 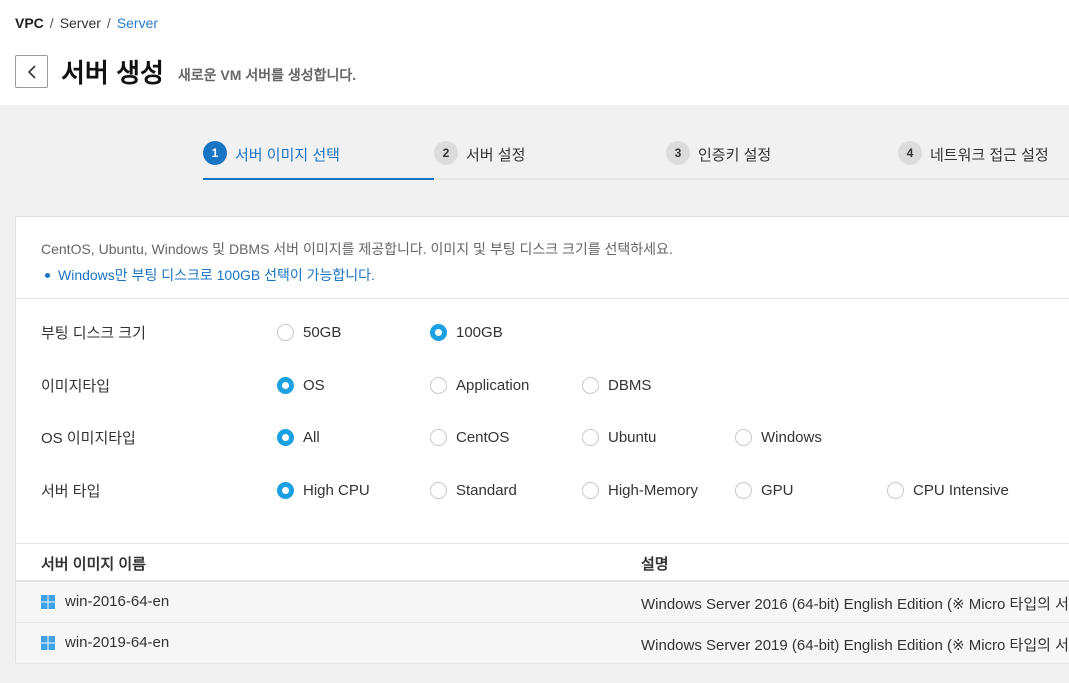 What do you see at coordinates (653, 490) in the screenshot?
I see `radio-label: High-Memory` at bounding box center [653, 490].